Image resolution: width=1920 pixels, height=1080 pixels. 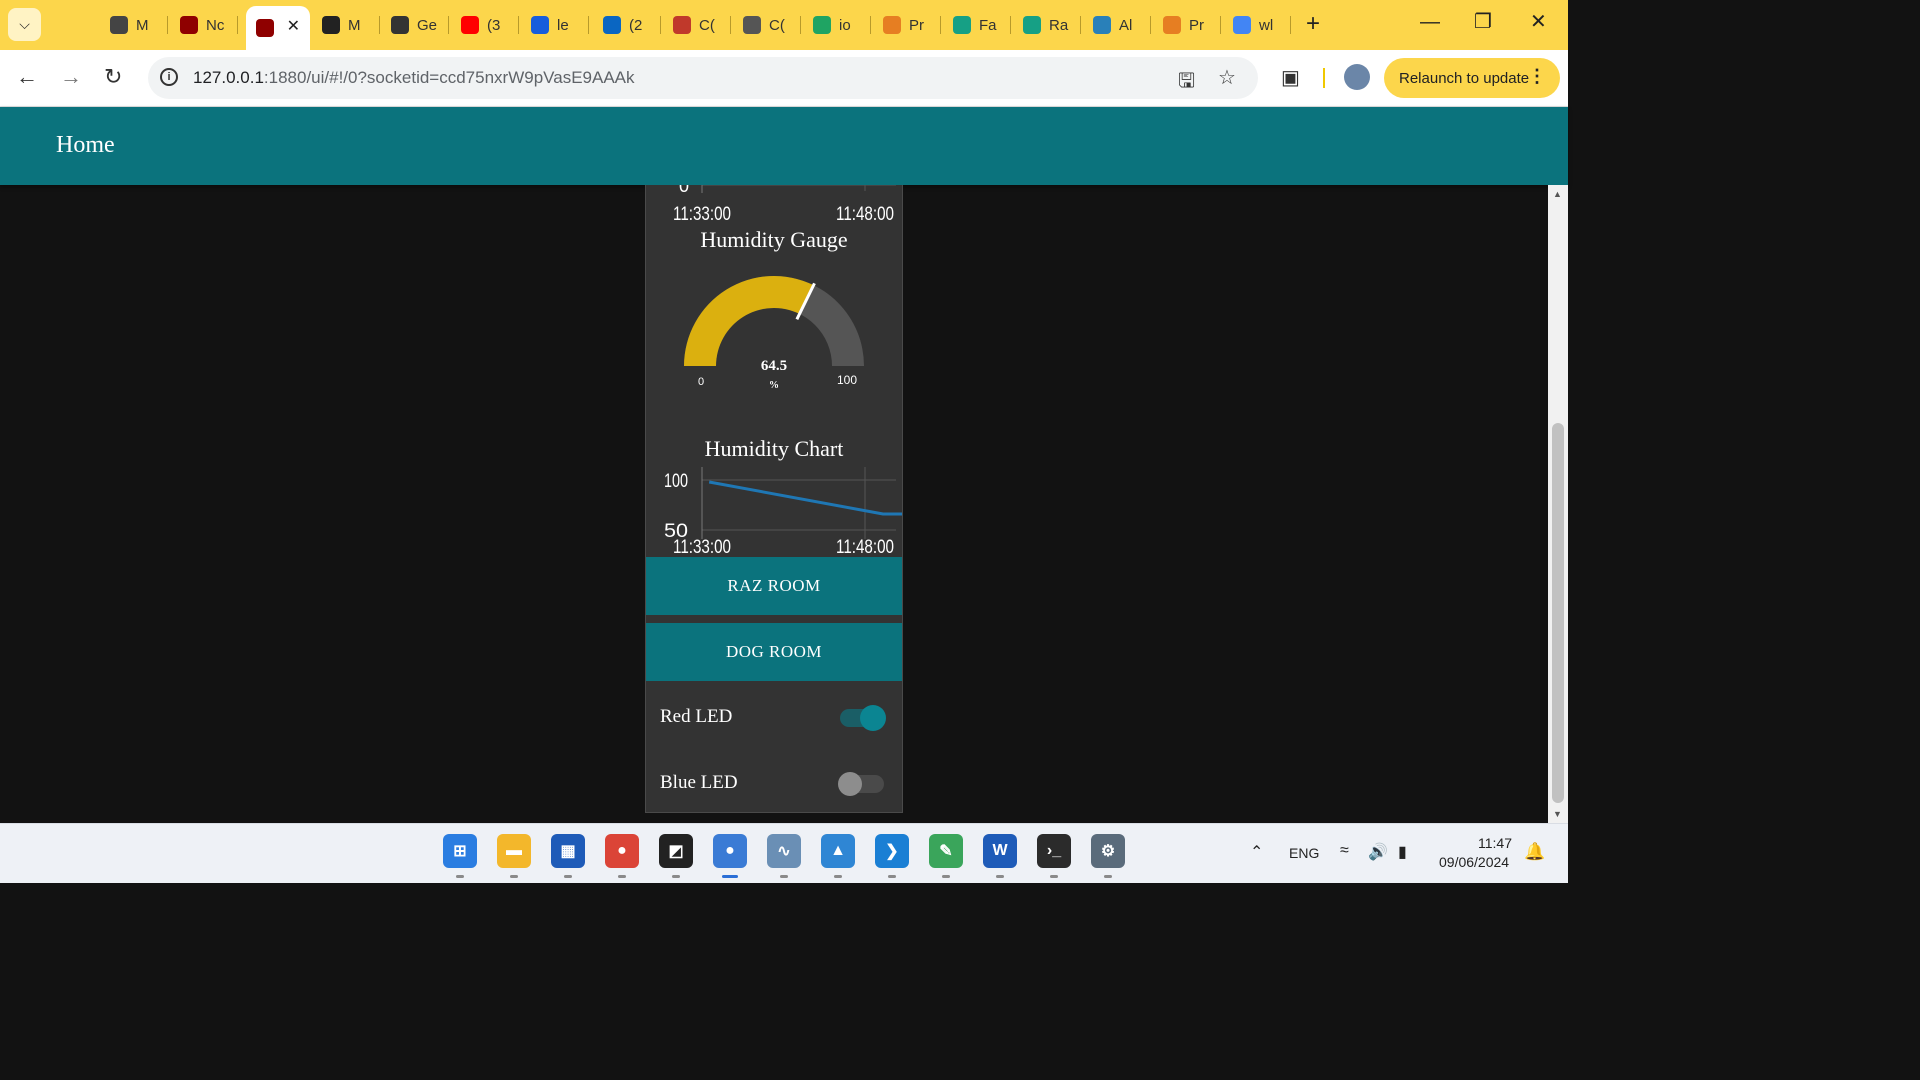 I want to click on settings-icon: ⚙, so click(x=1108, y=856).